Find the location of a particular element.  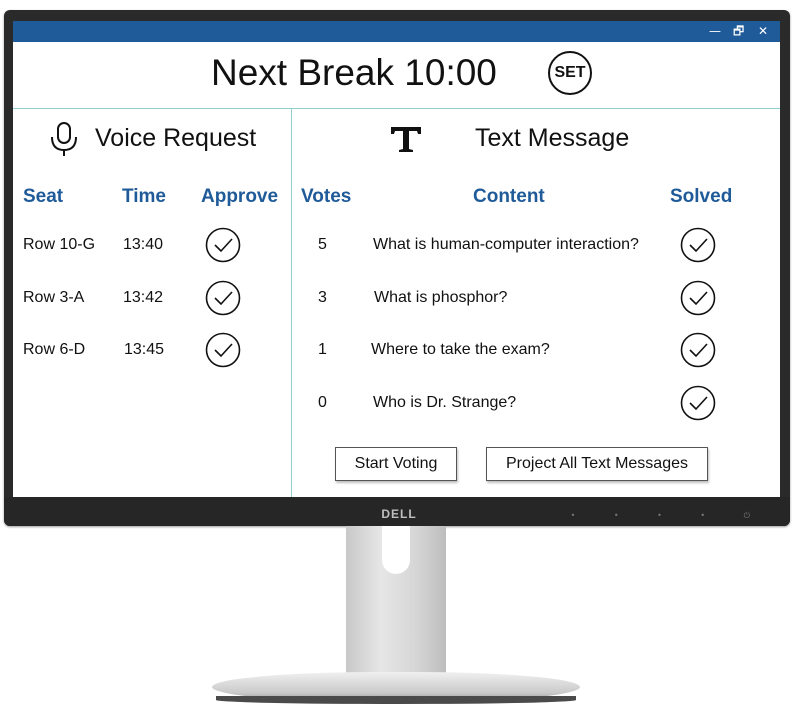

voice-row-seat: Row 10-G is located at coordinates (59, 244).